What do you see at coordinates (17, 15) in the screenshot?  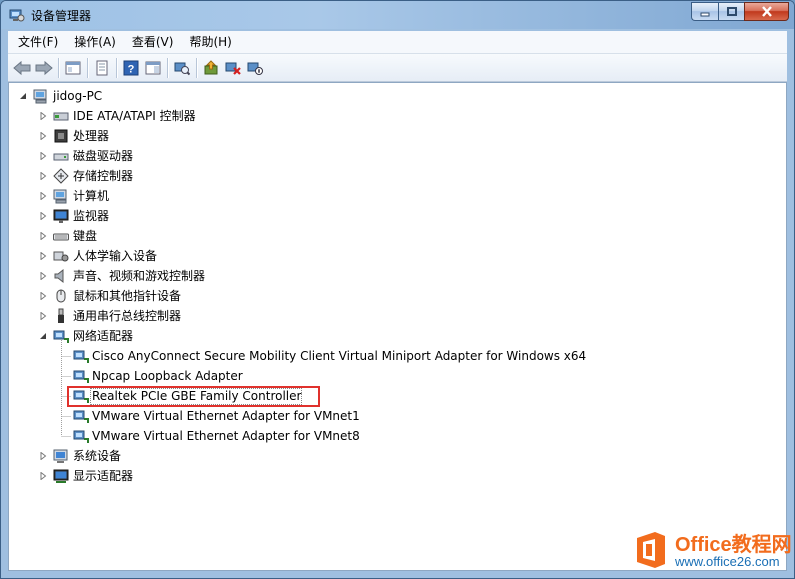 I see `device-manager-icon` at bounding box center [17, 15].